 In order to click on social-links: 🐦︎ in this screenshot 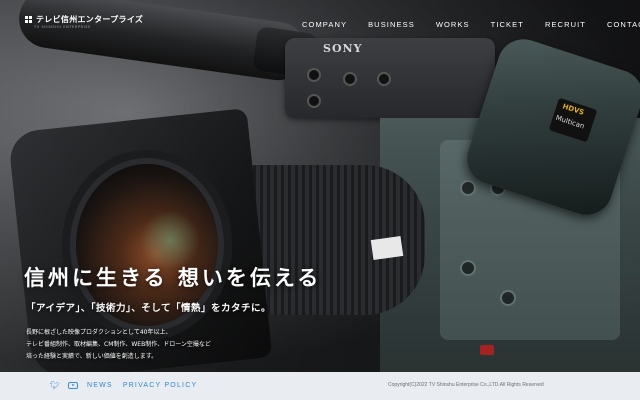, I will do `click(64, 385)`.